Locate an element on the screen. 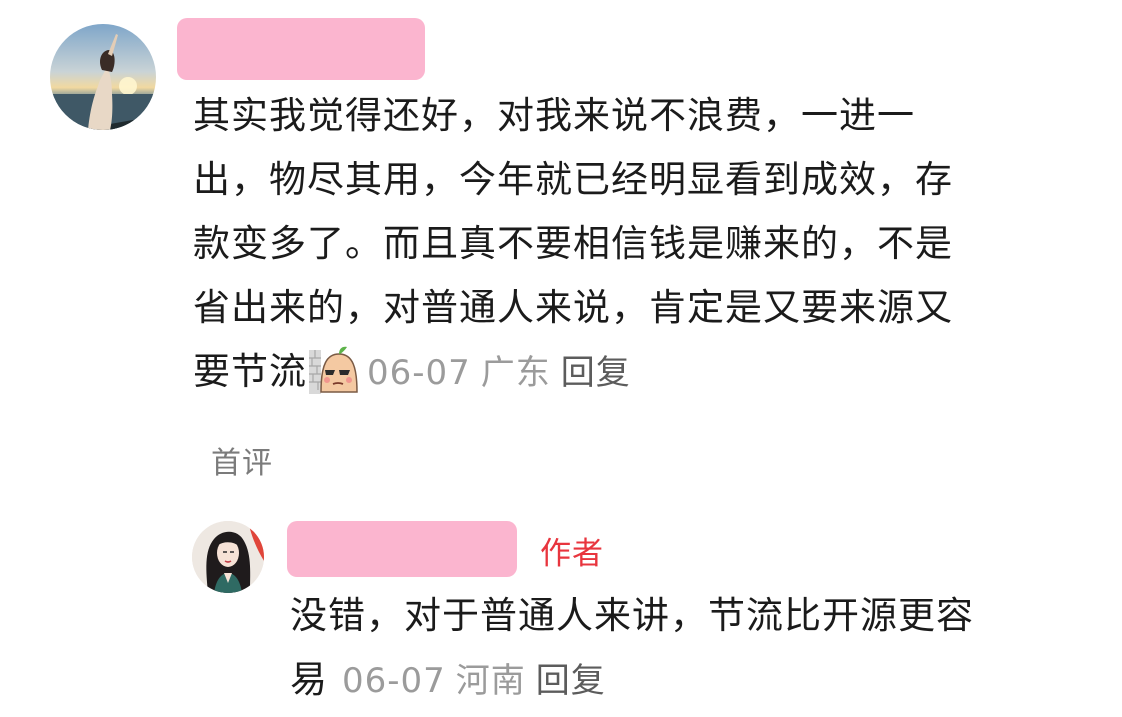 Image resolution: width=1122 pixels, height=717 pixels. reply-line: 易 is located at coordinates (309, 679).